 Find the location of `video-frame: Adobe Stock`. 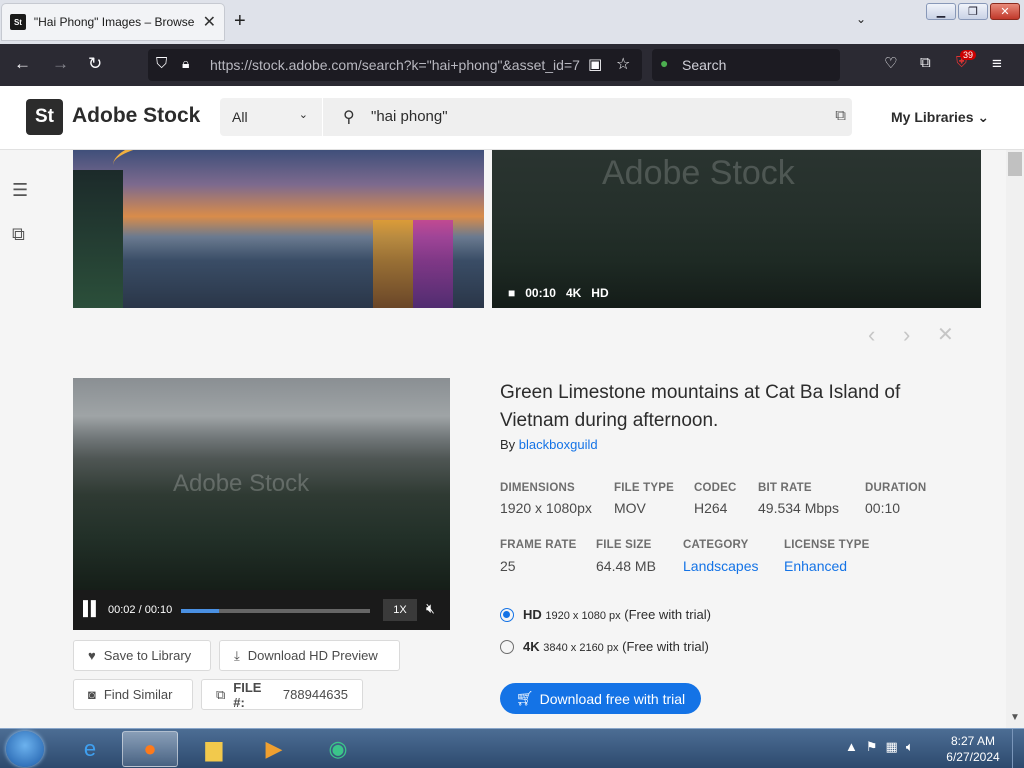

video-frame: Adobe Stock is located at coordinates (261, 484).